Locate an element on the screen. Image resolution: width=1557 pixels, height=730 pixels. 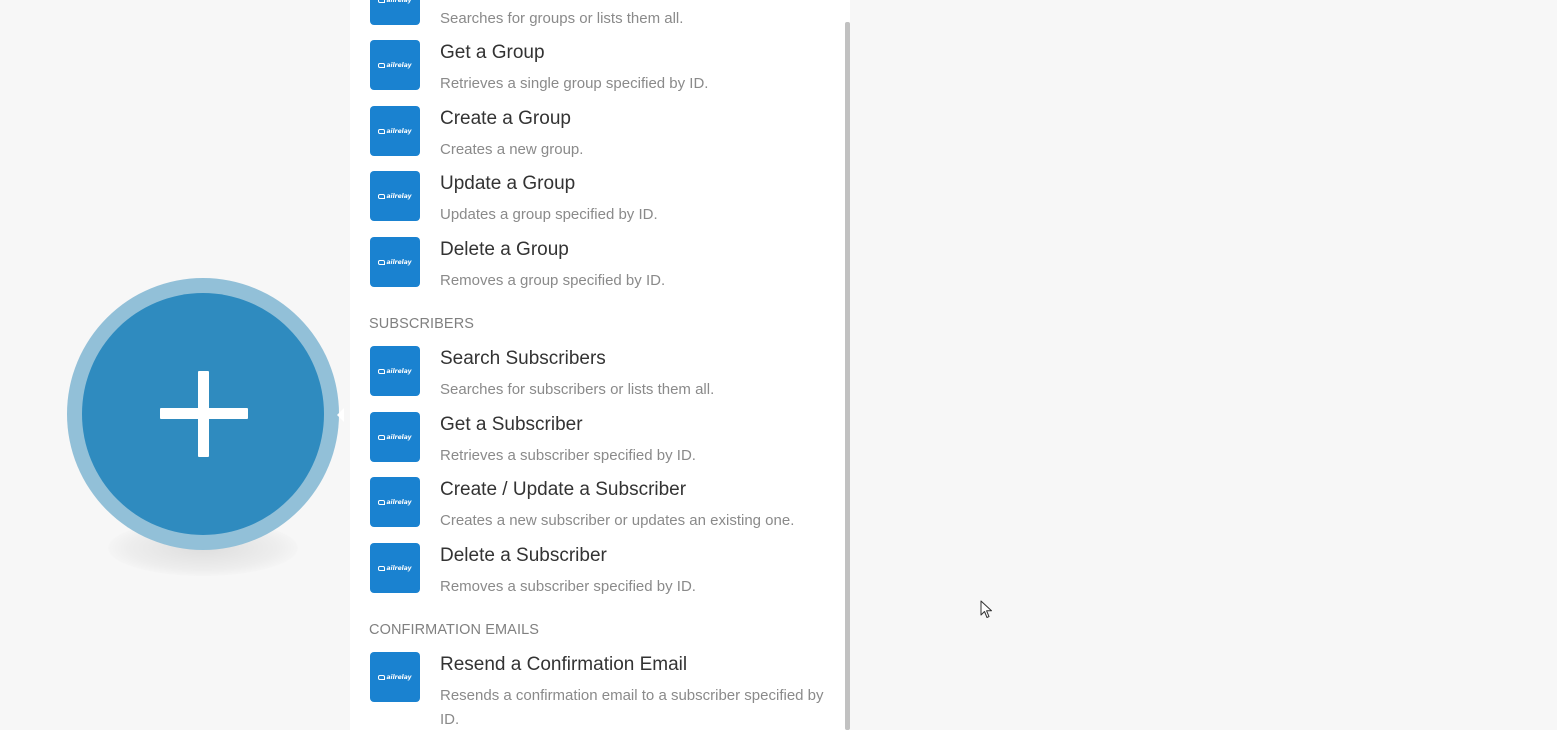
module-item-description: Removes a group specified by ID. is located at coordinates (553, 280).